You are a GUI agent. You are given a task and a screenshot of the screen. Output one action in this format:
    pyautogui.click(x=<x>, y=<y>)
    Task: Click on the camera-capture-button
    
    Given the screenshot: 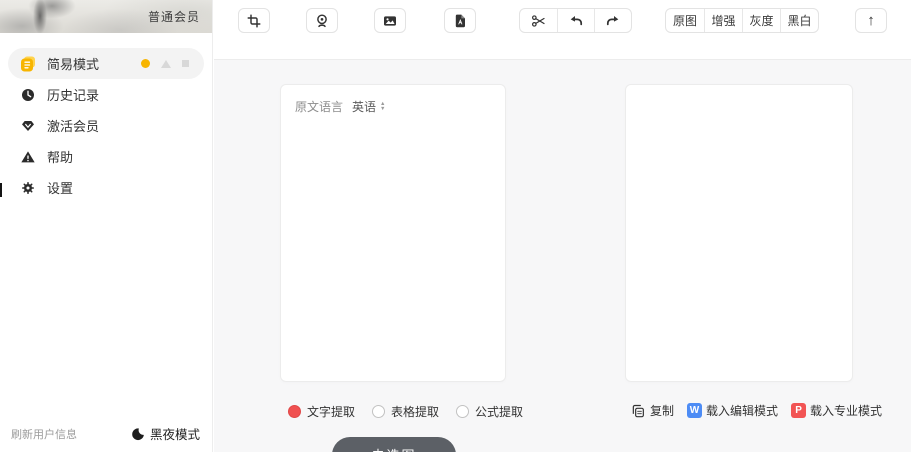 What is the action you would take?
    pyautogui.click(x=322, y=20)
    